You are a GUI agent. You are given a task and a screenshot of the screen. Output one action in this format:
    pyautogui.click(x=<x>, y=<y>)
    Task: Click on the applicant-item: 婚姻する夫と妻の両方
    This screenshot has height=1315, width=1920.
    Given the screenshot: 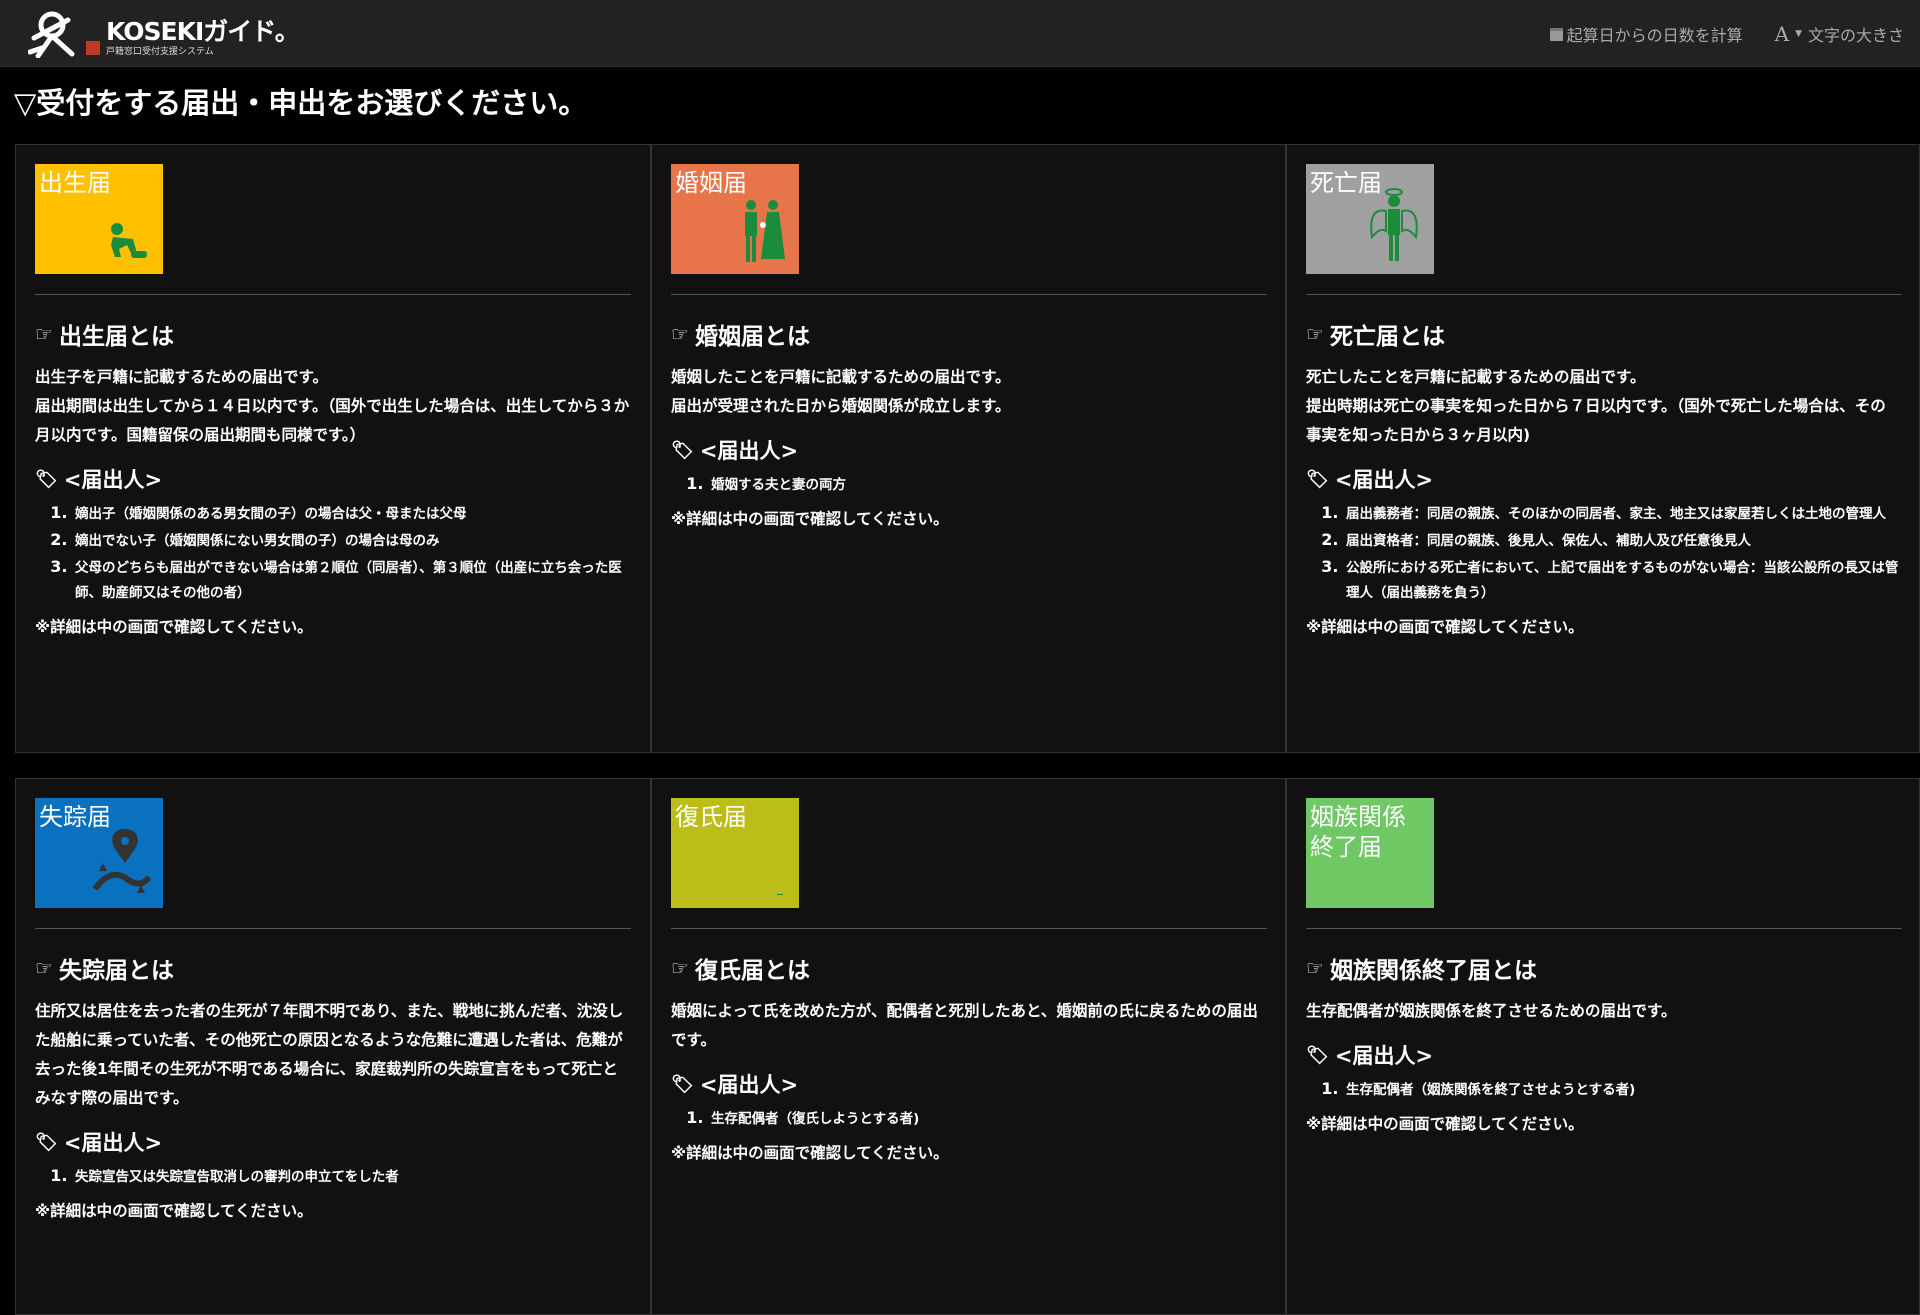 What is the action you would take?
    pyautogui.click(x=987, y=484)
    